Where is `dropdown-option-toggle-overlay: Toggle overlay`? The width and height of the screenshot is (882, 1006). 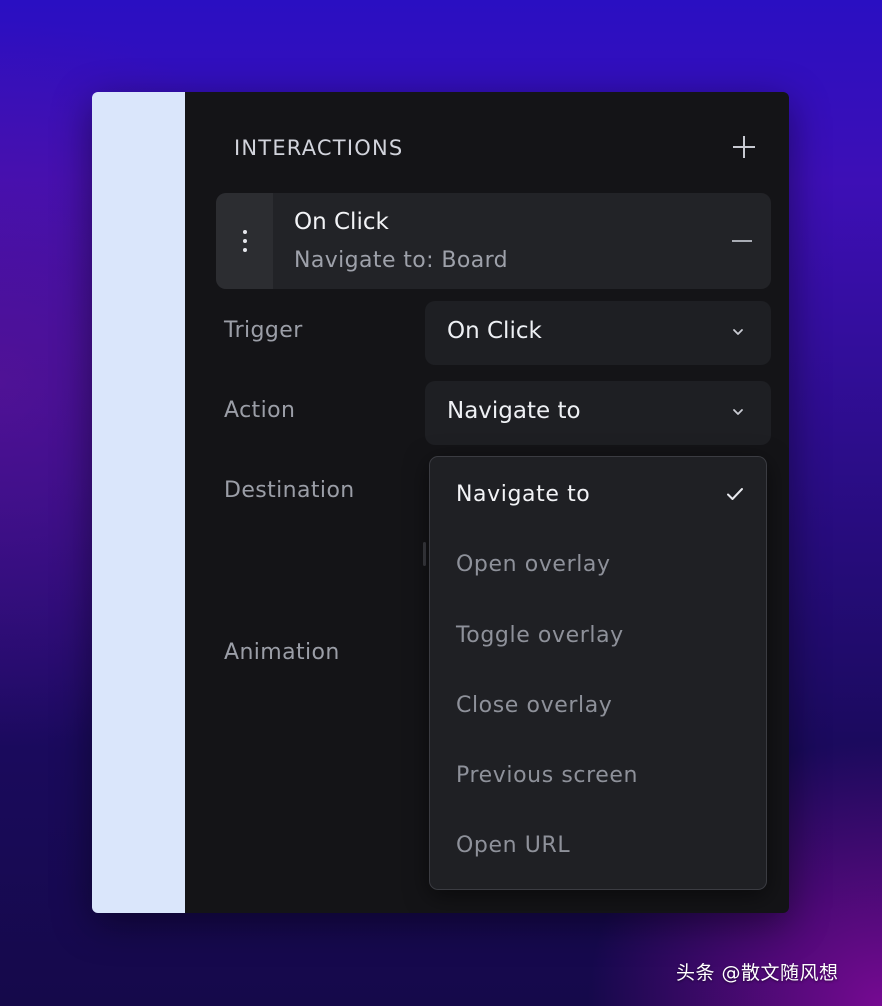
dropdown-option-toggle-overlay: Toggle overlay is located at coordinates (540, 635).